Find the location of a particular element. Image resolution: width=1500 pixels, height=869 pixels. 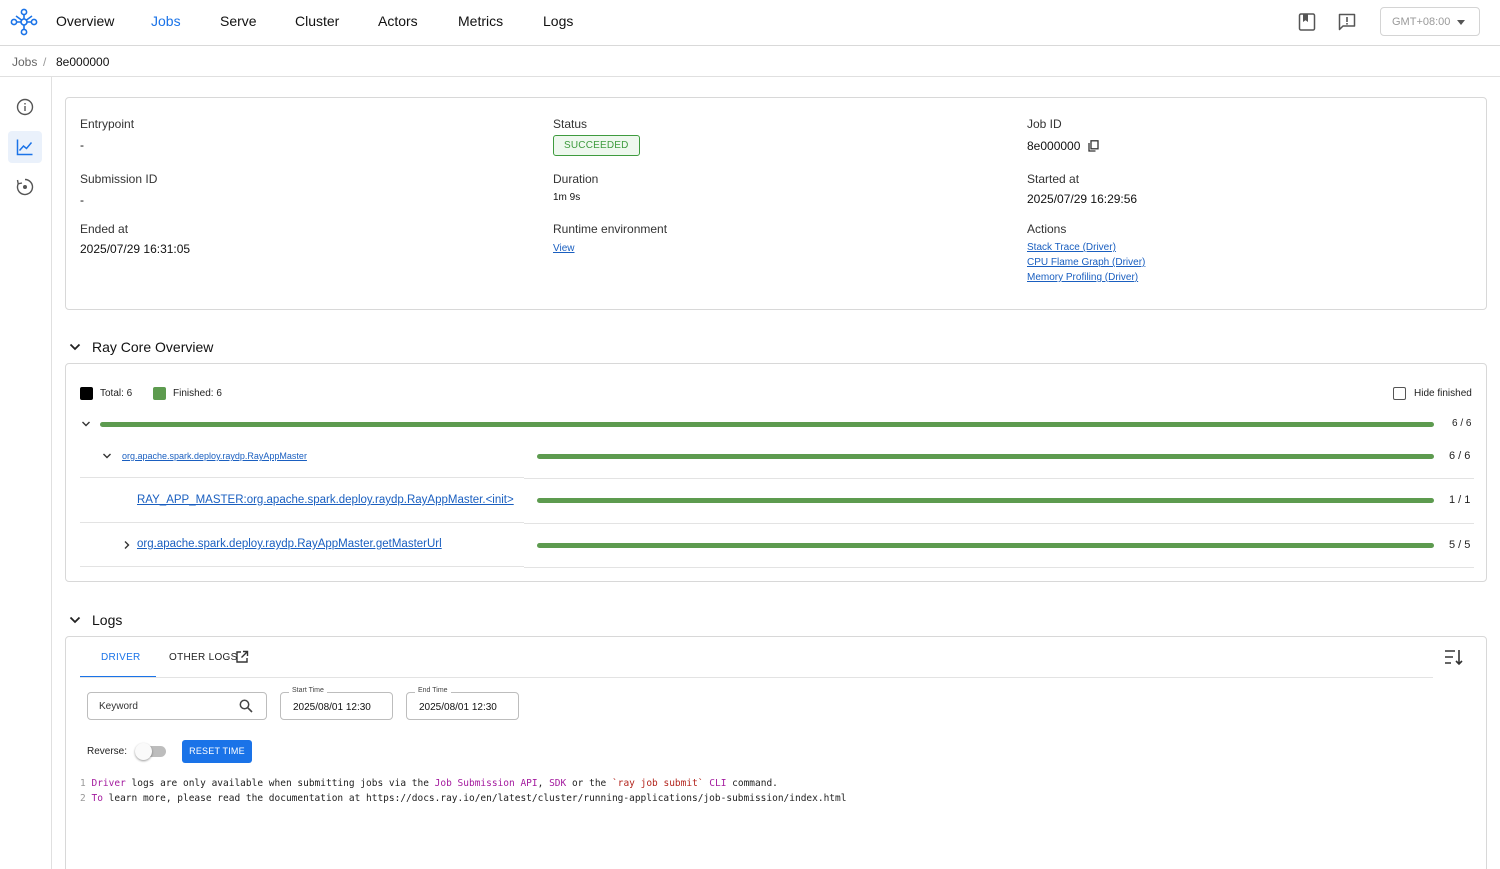

started-at-label: Started at is located at coordinates (1053, 179).